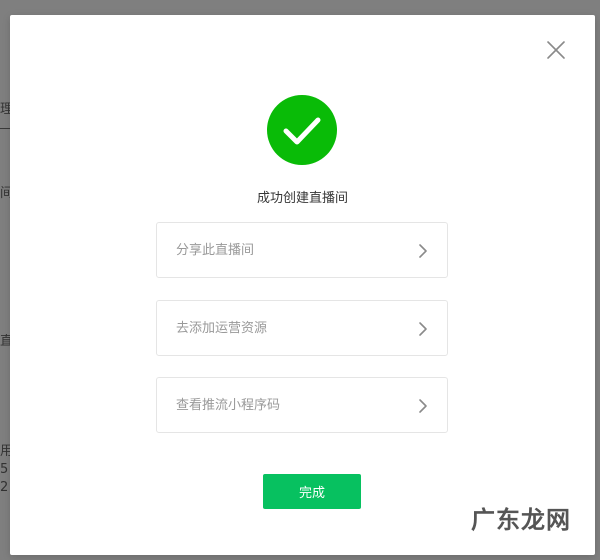  I want to click on action-label: 分享此直播间, so click(215, 250).